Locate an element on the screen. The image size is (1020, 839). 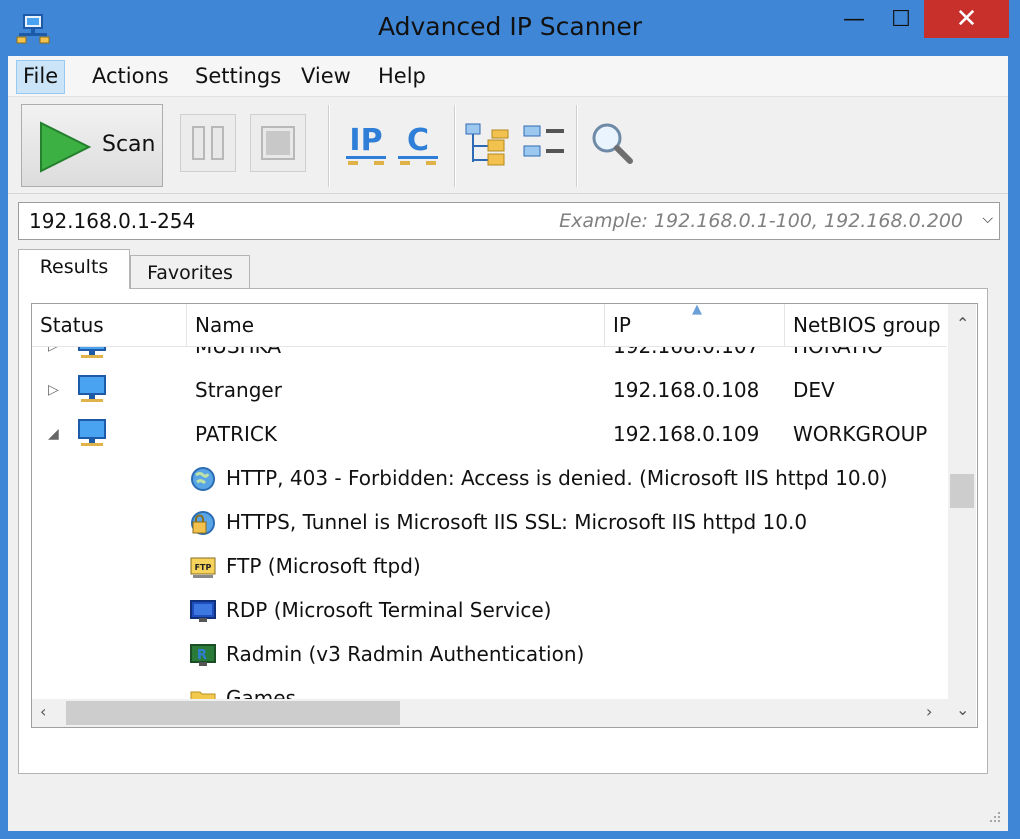
horizontal-scroll-thumb is located at coordinates (233, 713).